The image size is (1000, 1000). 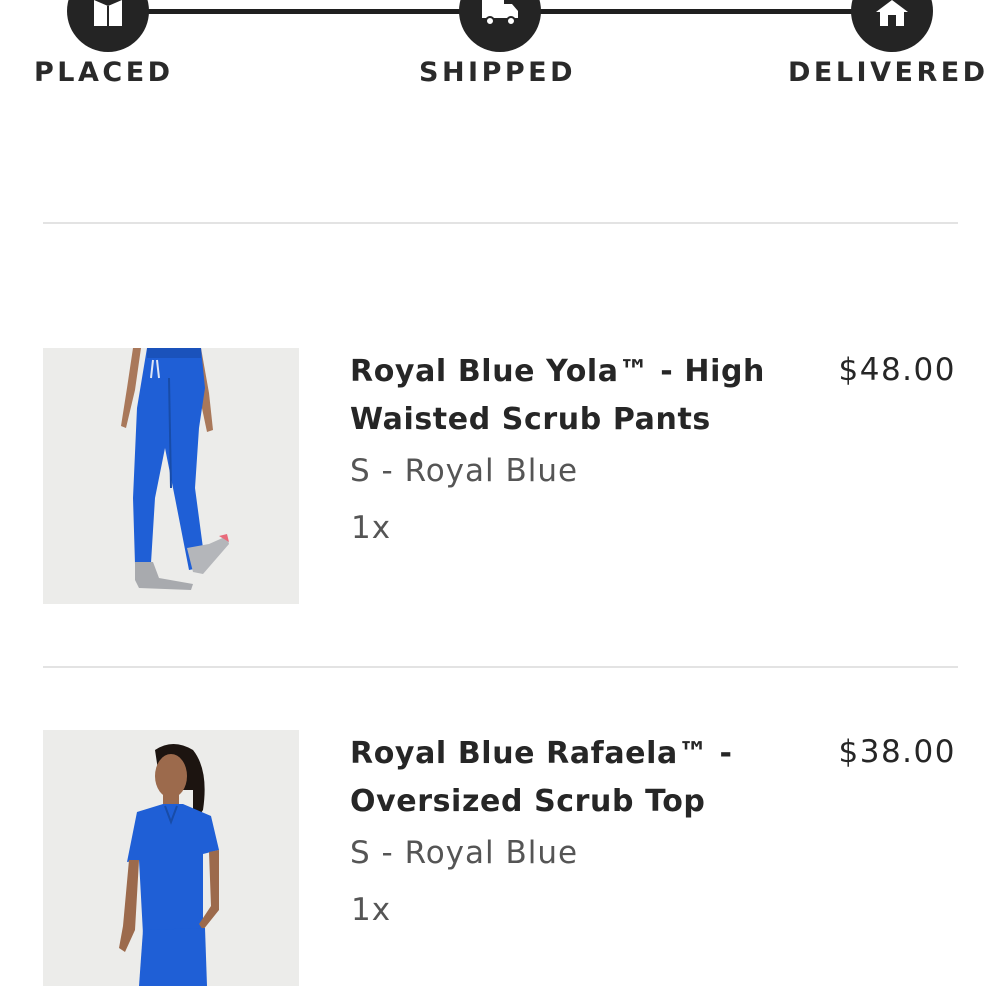 I want to click on step-label-placed: PLACED, so click(x=104, y=72).